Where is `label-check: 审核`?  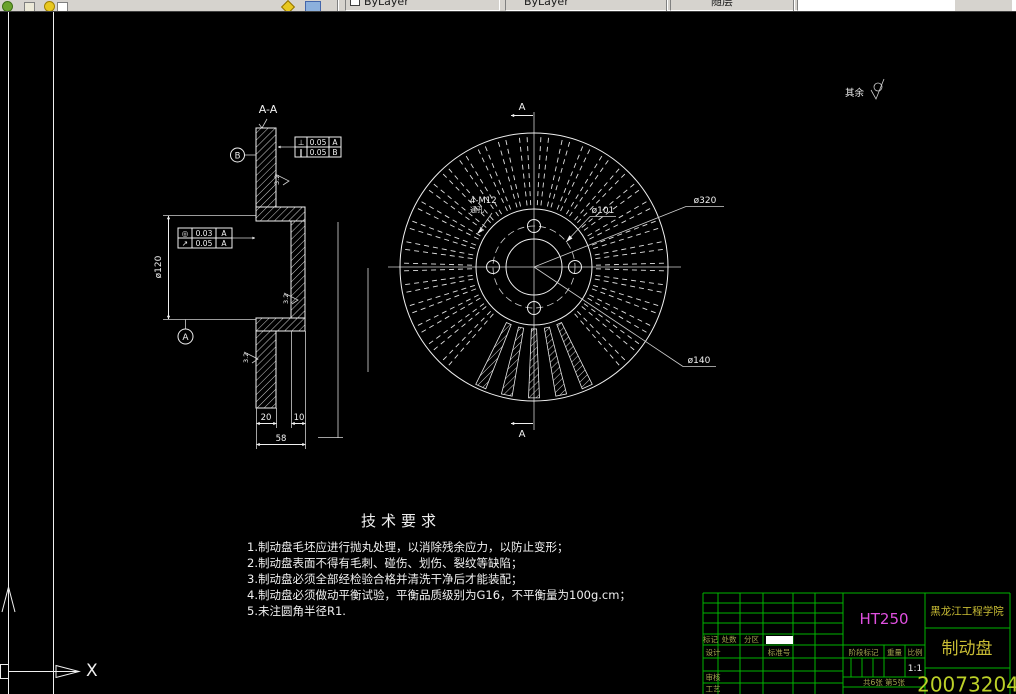
label-check: 审核 is located at coordinates (713, 677).